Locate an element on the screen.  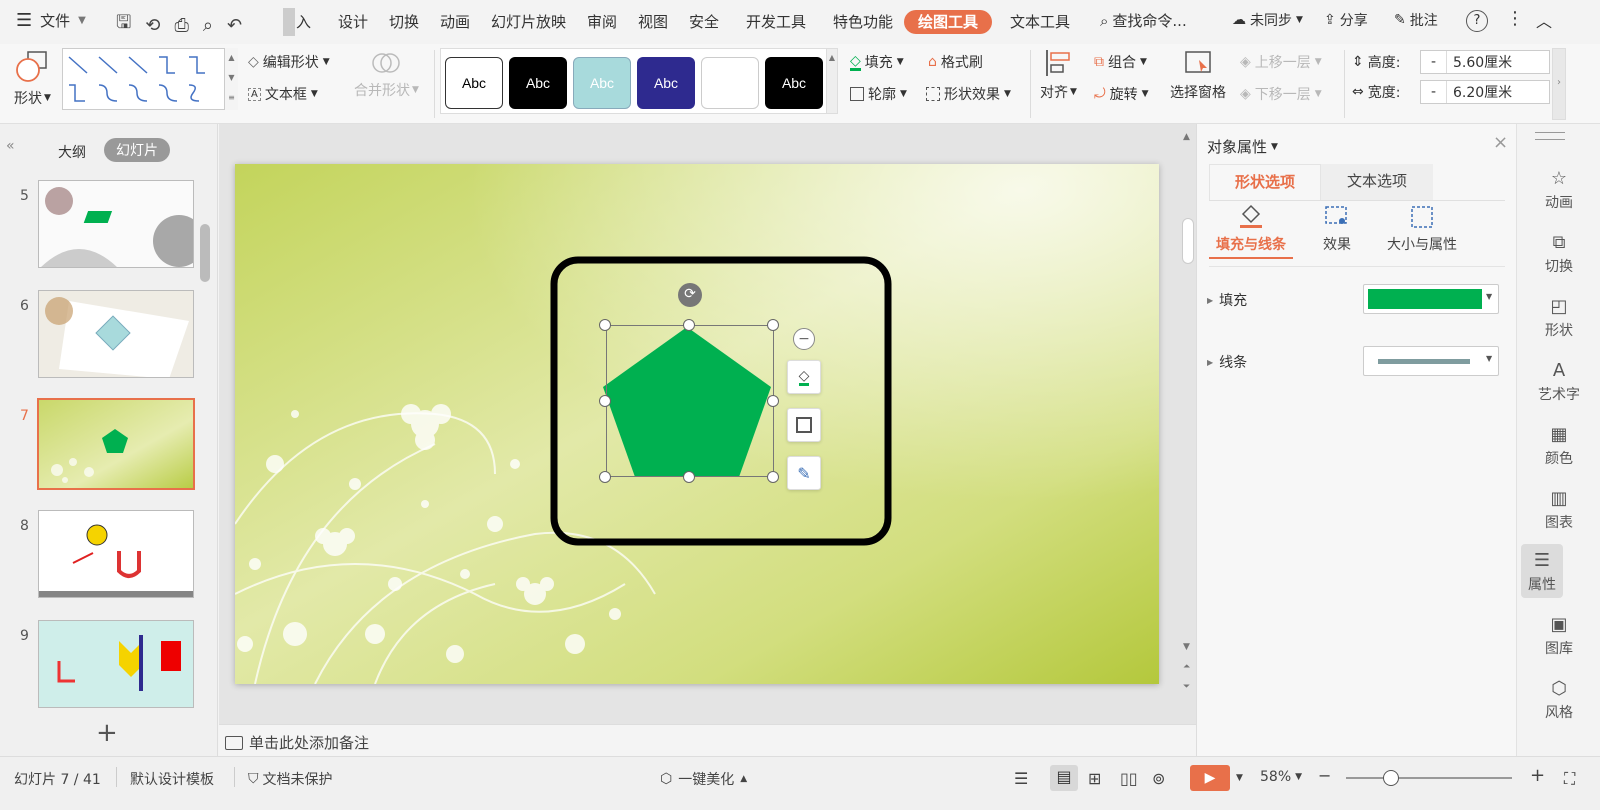
panel-title: 对象属性 ▼ is located at coordinates (1242, 146).